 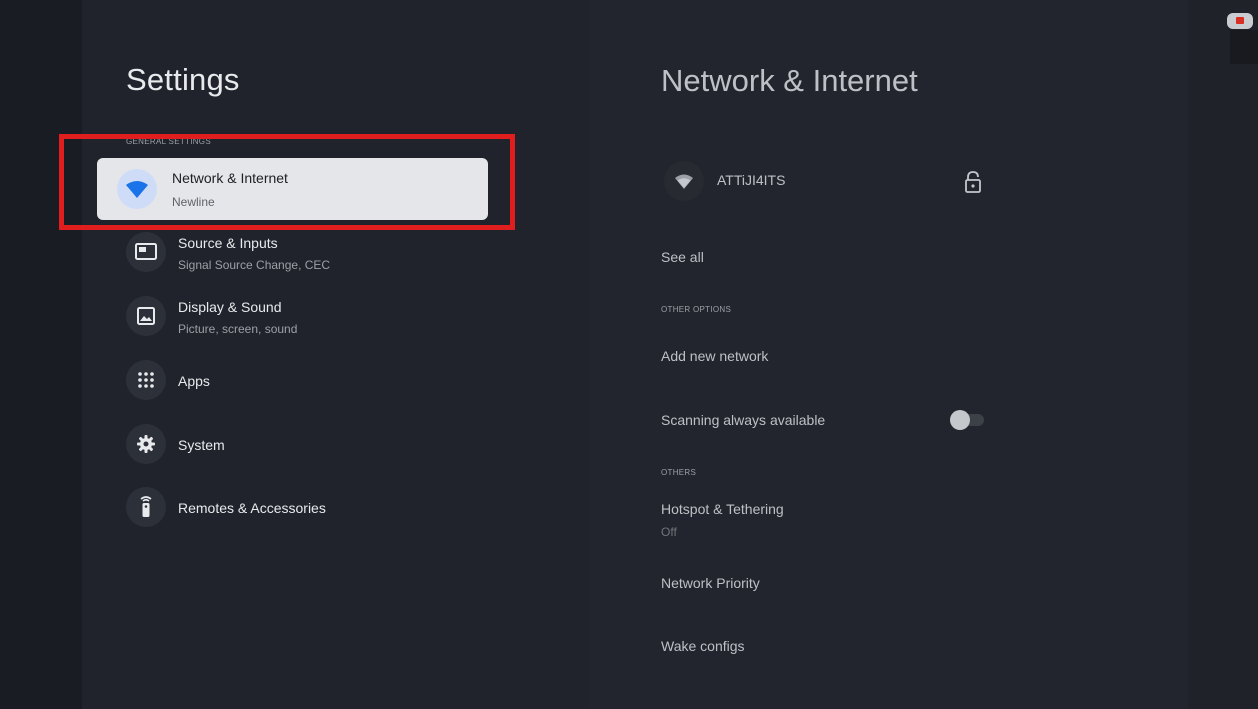 What do you see at coordinates (238, 329) in the screenshot?
I see `menu-item-subtitle: Picture, screen, sound` at bounding box center [238, 329].